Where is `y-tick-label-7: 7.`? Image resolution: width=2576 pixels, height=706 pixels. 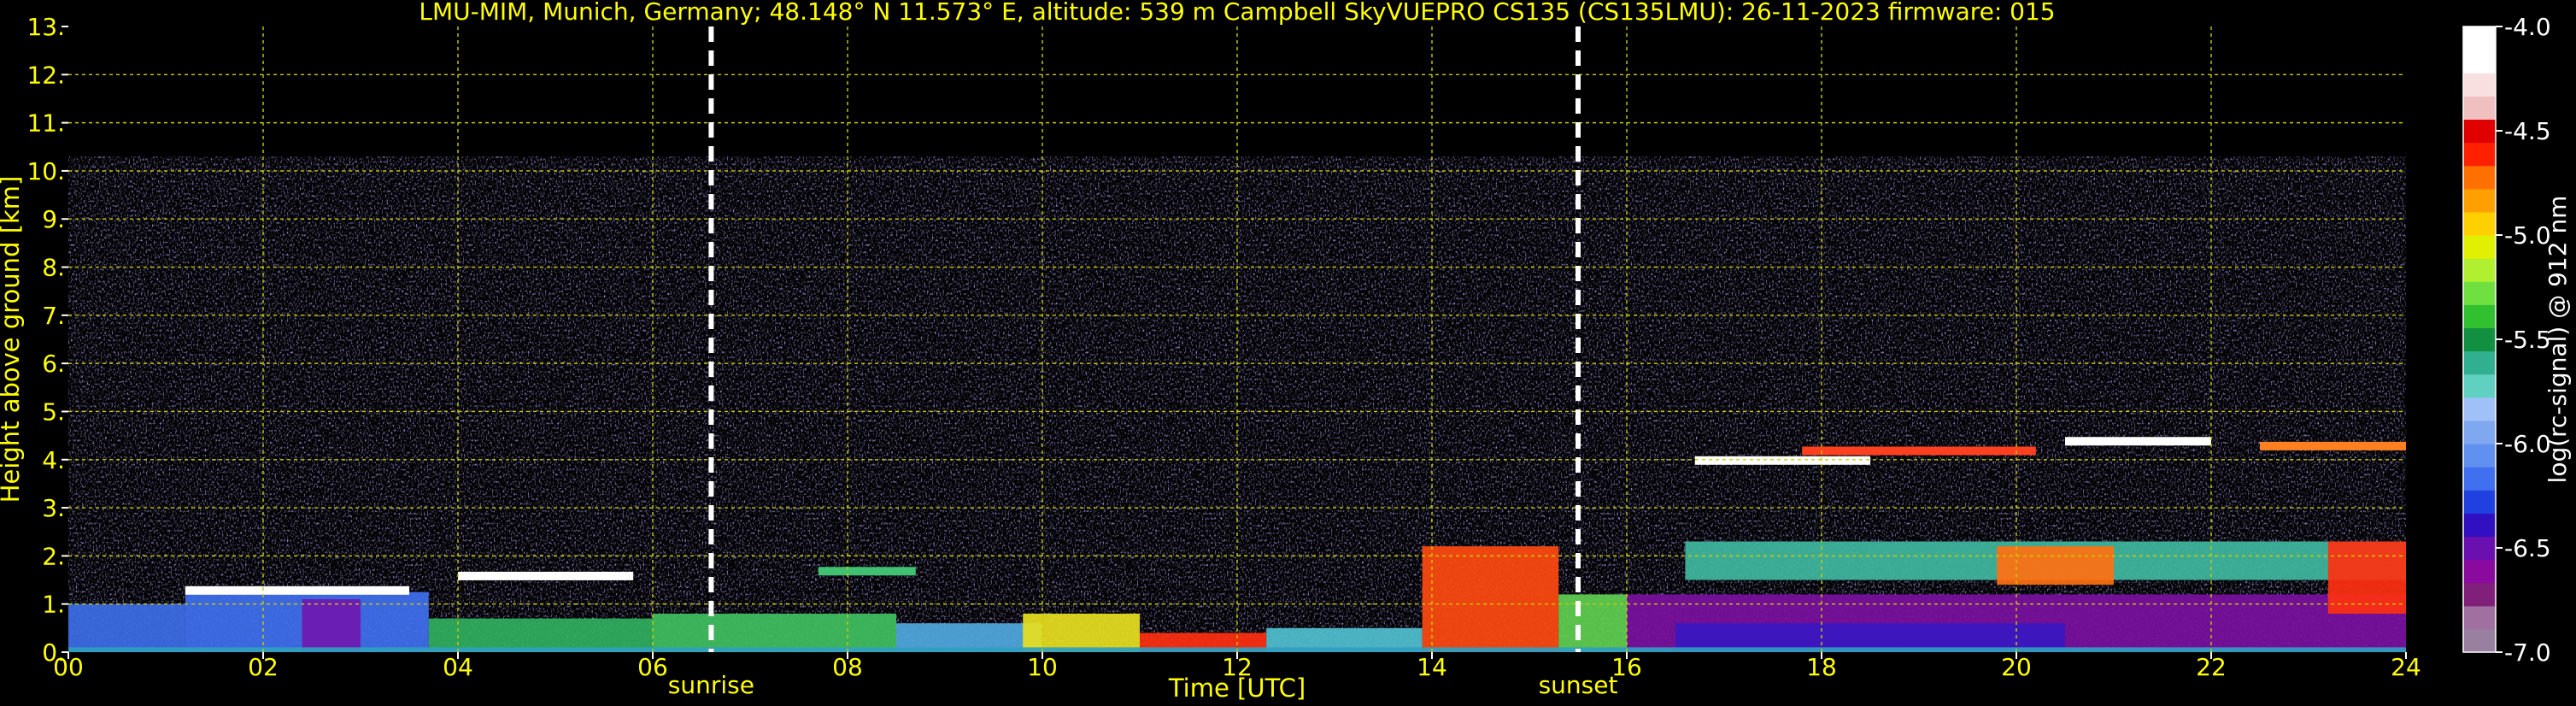 y-tick-label-7: 7. is located at coordinates (53, 316).